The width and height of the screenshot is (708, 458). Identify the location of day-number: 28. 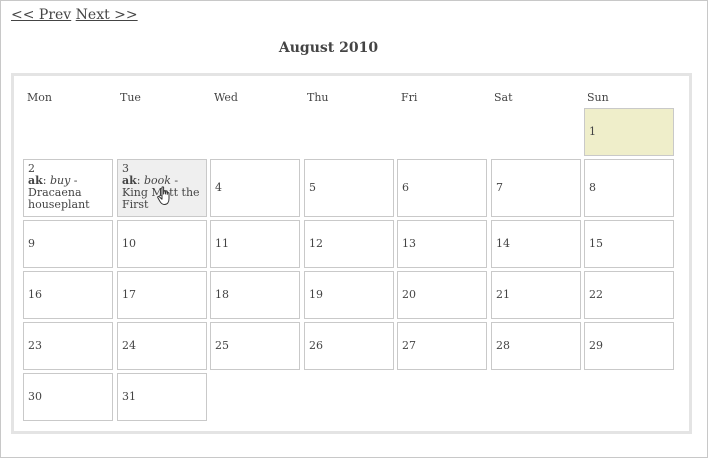
(503, 345).